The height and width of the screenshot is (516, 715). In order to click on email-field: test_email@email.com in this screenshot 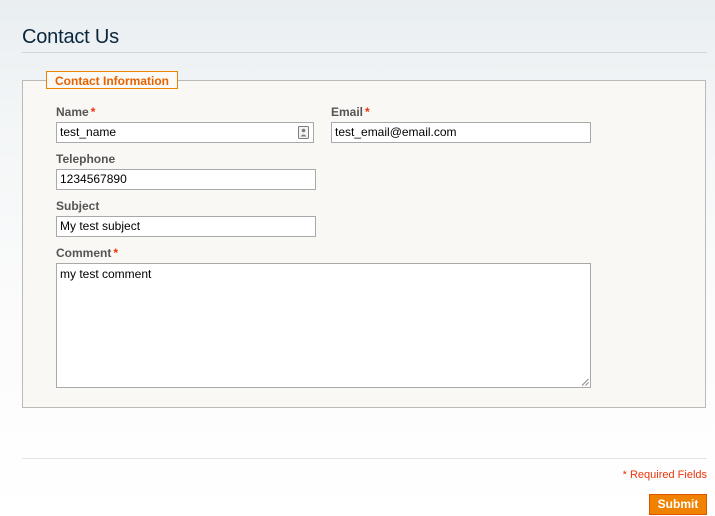, I will do `click(461, 132)`.